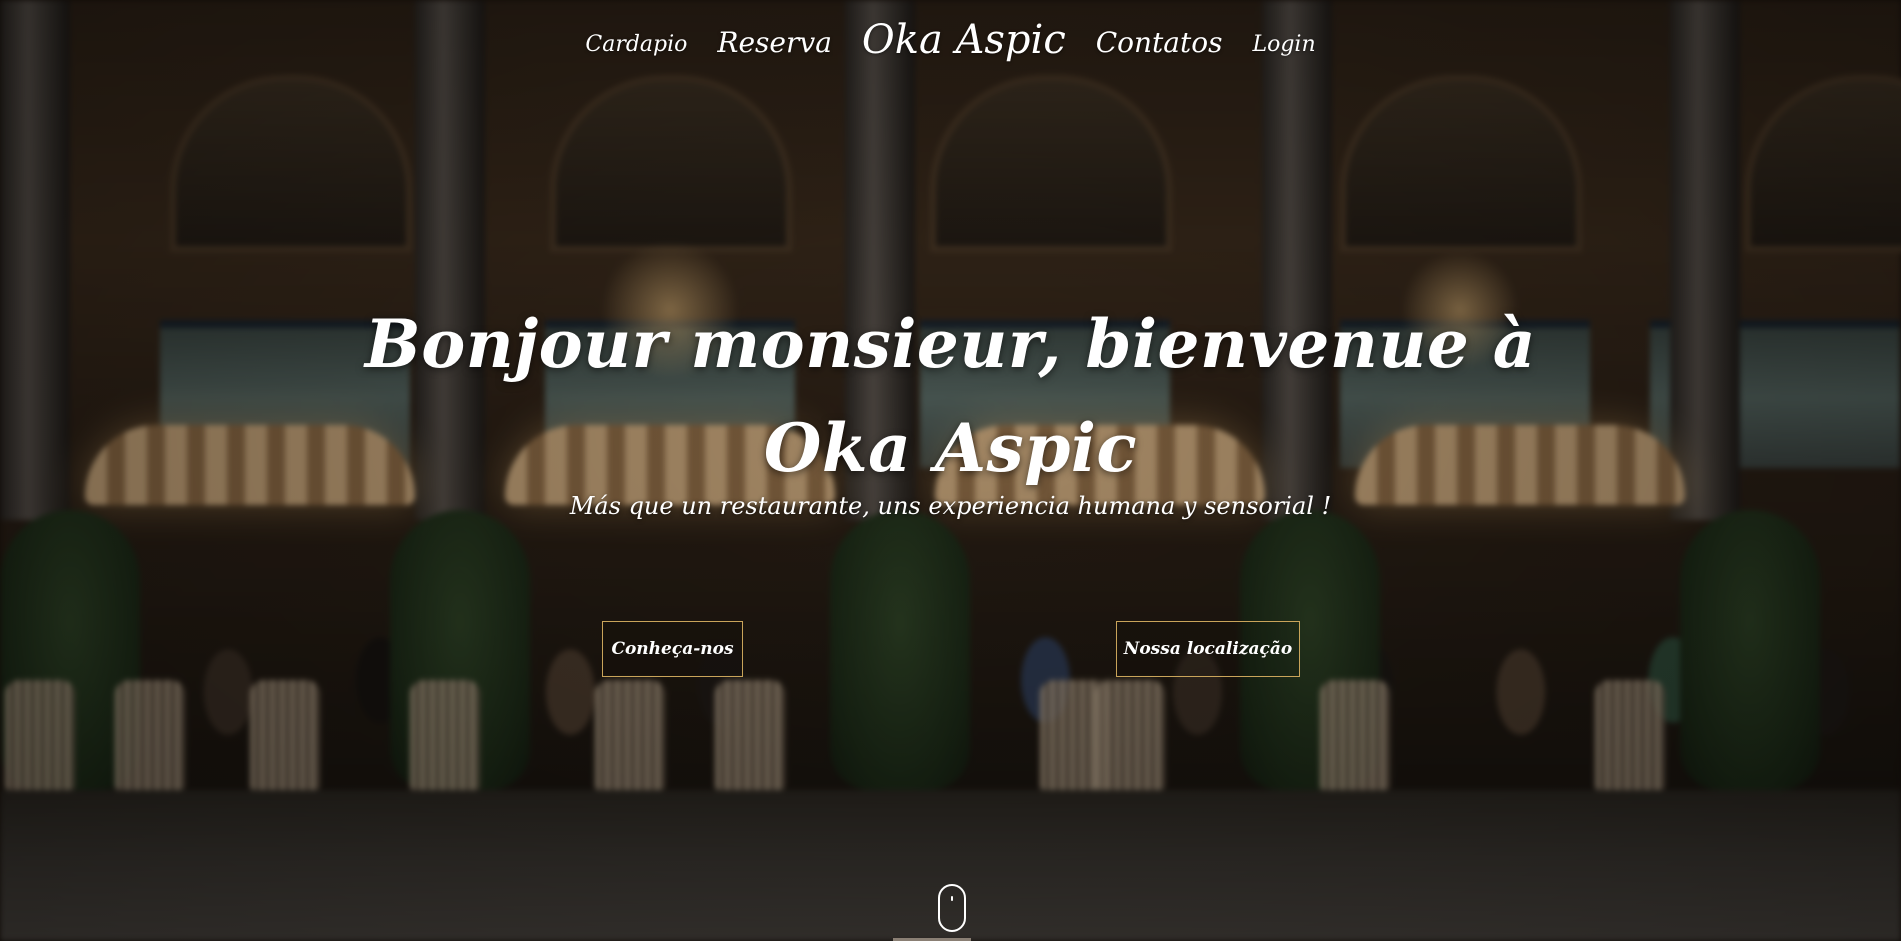  What do you see at coordinates (1283, 44) in the screenshot?
I see `nav-item-login: Login` at bounding box center [1283, 44].